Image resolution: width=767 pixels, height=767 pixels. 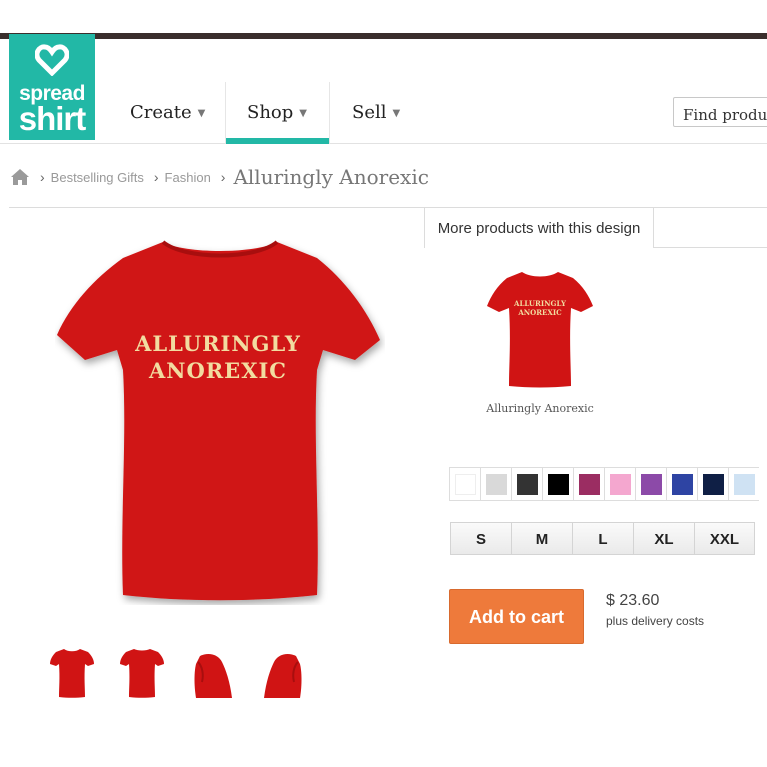 I want to click on size-s: S, so click(x=480, y=538).